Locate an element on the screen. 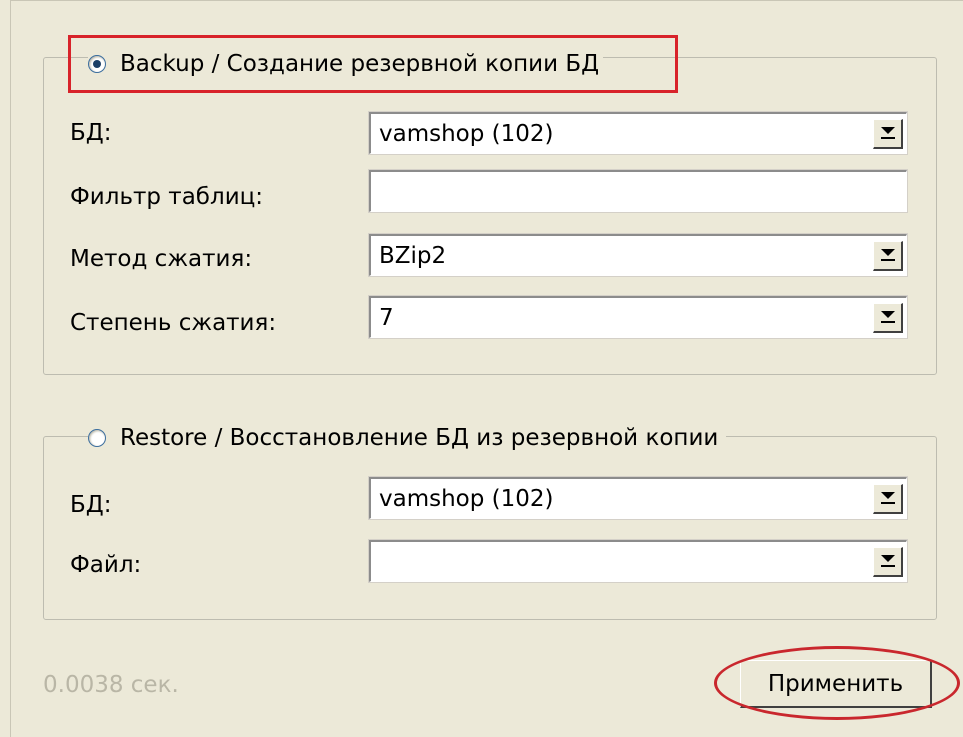  backup-db-label: БД: is located at coordinates (91, 133).